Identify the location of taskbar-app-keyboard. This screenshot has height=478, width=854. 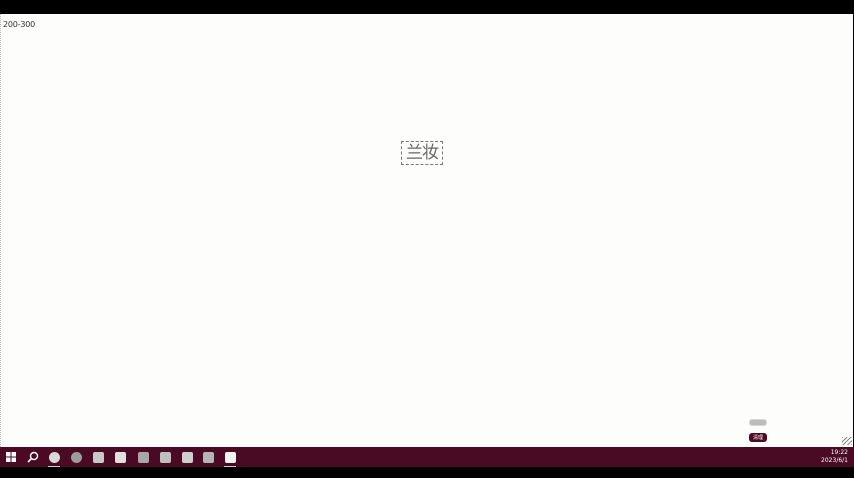
(187, 457).